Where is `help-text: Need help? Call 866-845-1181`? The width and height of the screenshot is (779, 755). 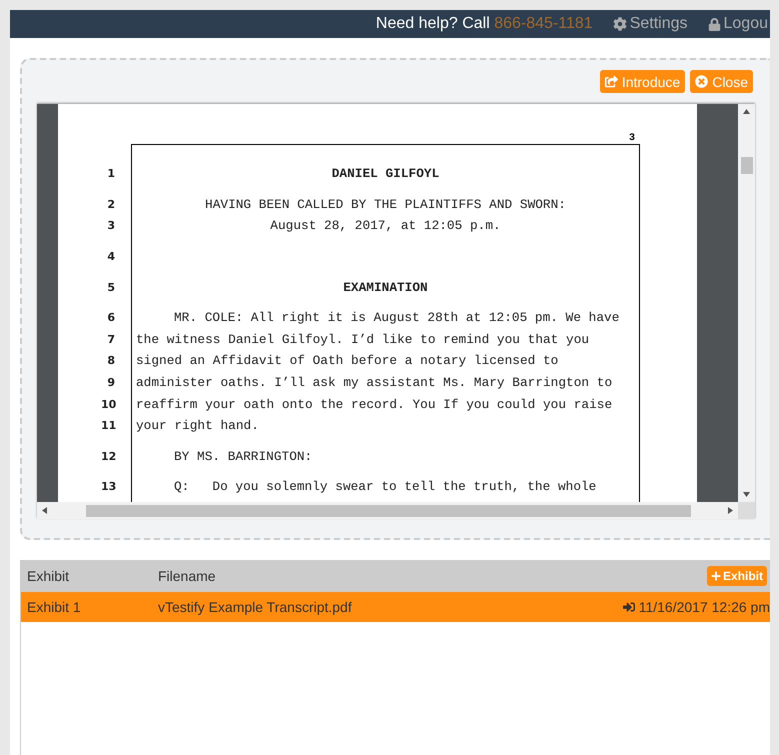 help-text: Need help? Call 866-845-1181 is located at coordinates (484, 24).